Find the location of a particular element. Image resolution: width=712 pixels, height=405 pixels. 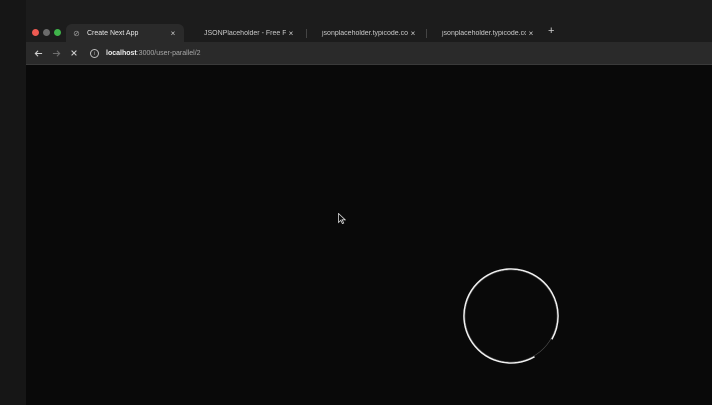

close-window-button is located at coordinates (35, 32).